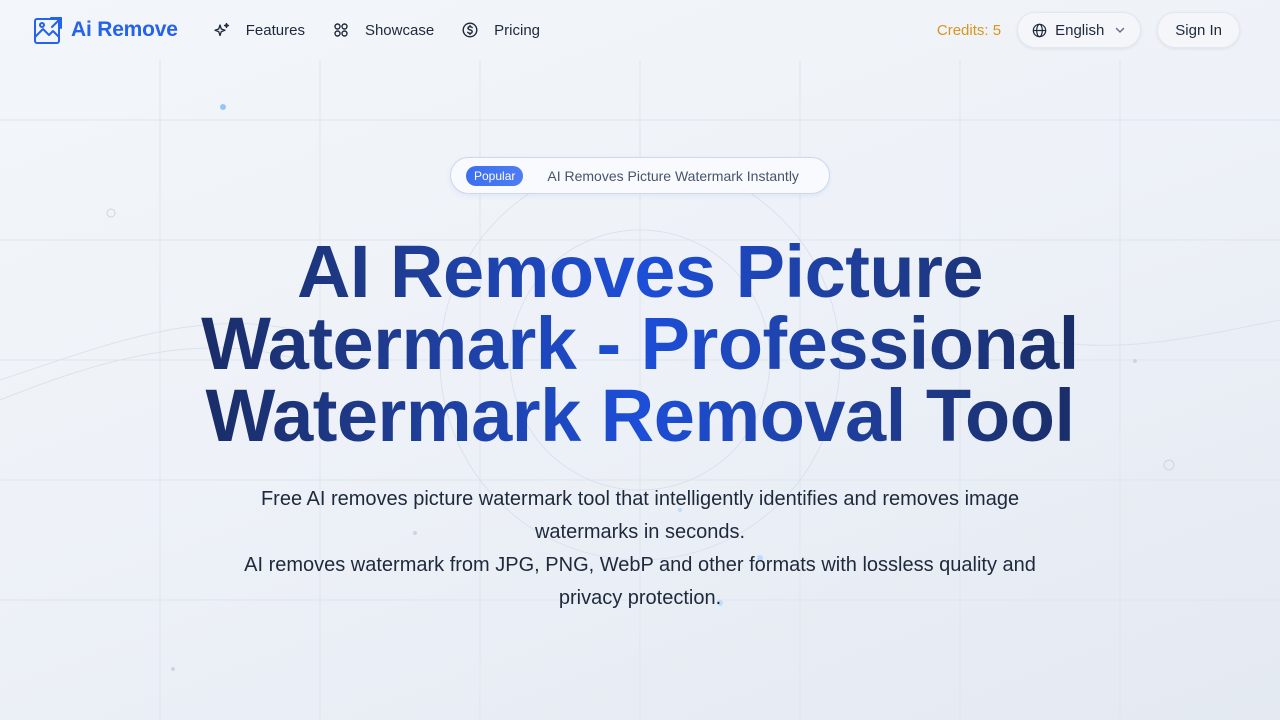 The image size is (1280, 720). Describe the element at coordinates (517, 30) in the screenshot. I see `nav-label-pricing: Pricing` at that location.